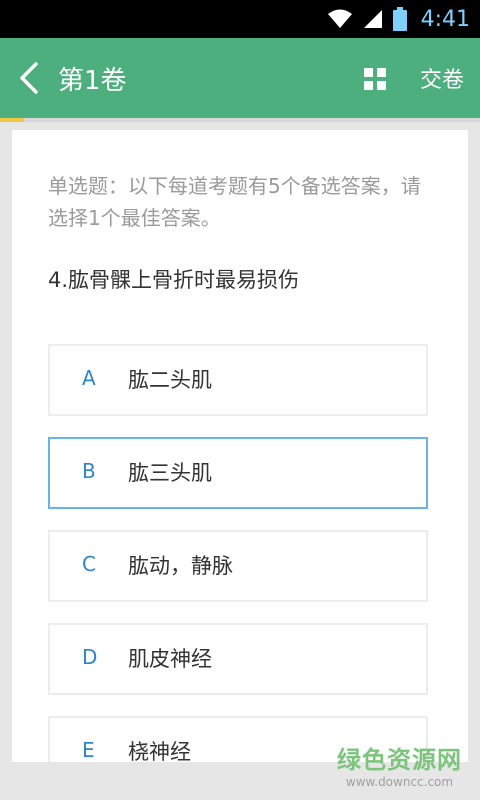 Image resolution: width=480 pixels, height=800 pixels. I want to click on grid-button, so click(375, 79).